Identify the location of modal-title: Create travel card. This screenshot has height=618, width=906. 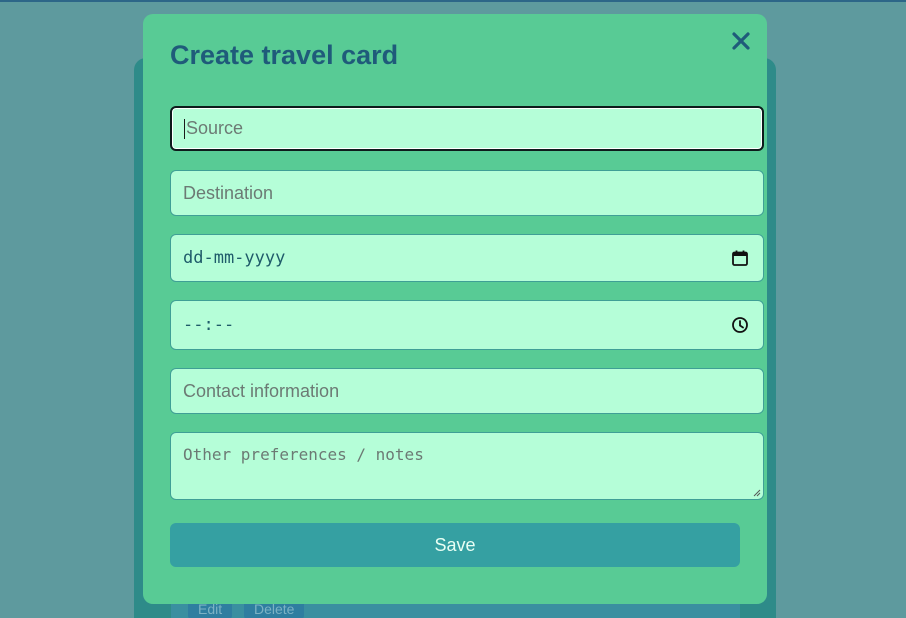
(284, 55).